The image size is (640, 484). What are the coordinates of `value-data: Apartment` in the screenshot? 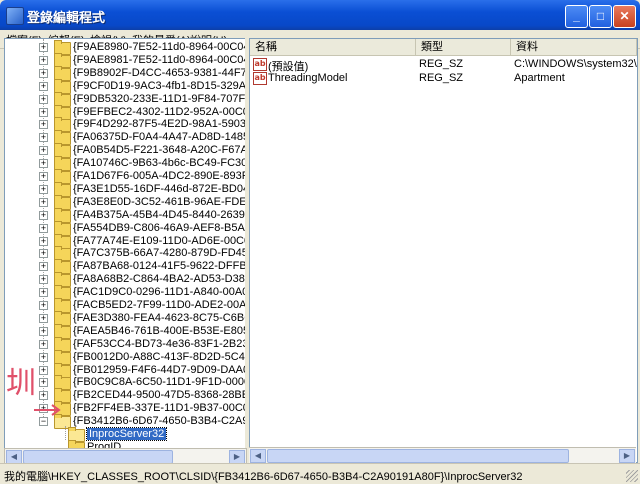 It's located at (539, 78).